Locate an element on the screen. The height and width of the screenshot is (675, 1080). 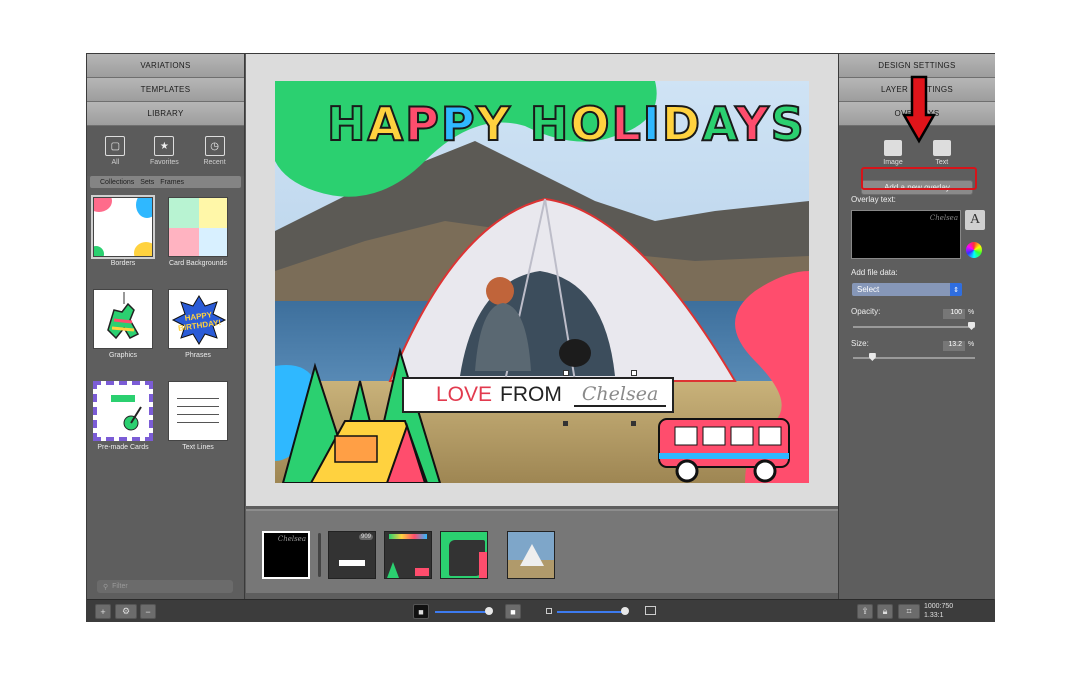
file-data-select: Select ⇕ is located at coordinates (907, 289).